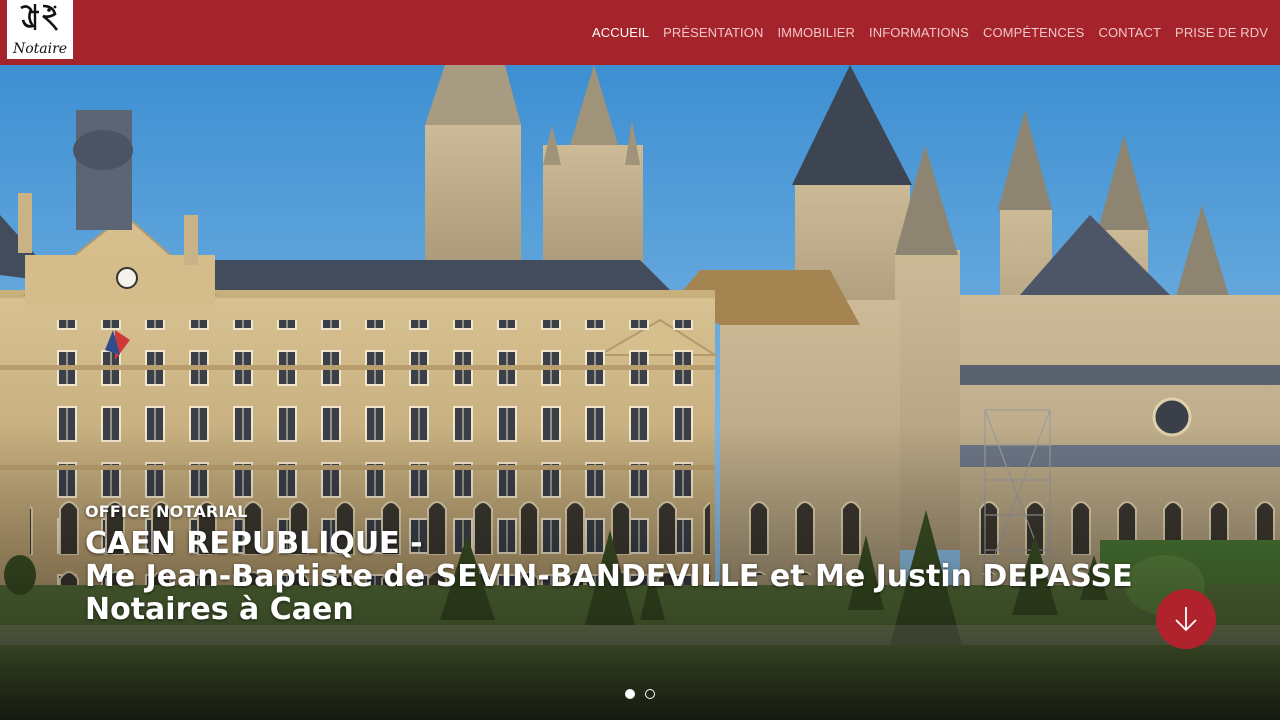 The image size is (1280, 720). Describe the element at coordinates (919, 32) in the screenshot. I see `nav-item-informations: INFORMATIONS` at that location.